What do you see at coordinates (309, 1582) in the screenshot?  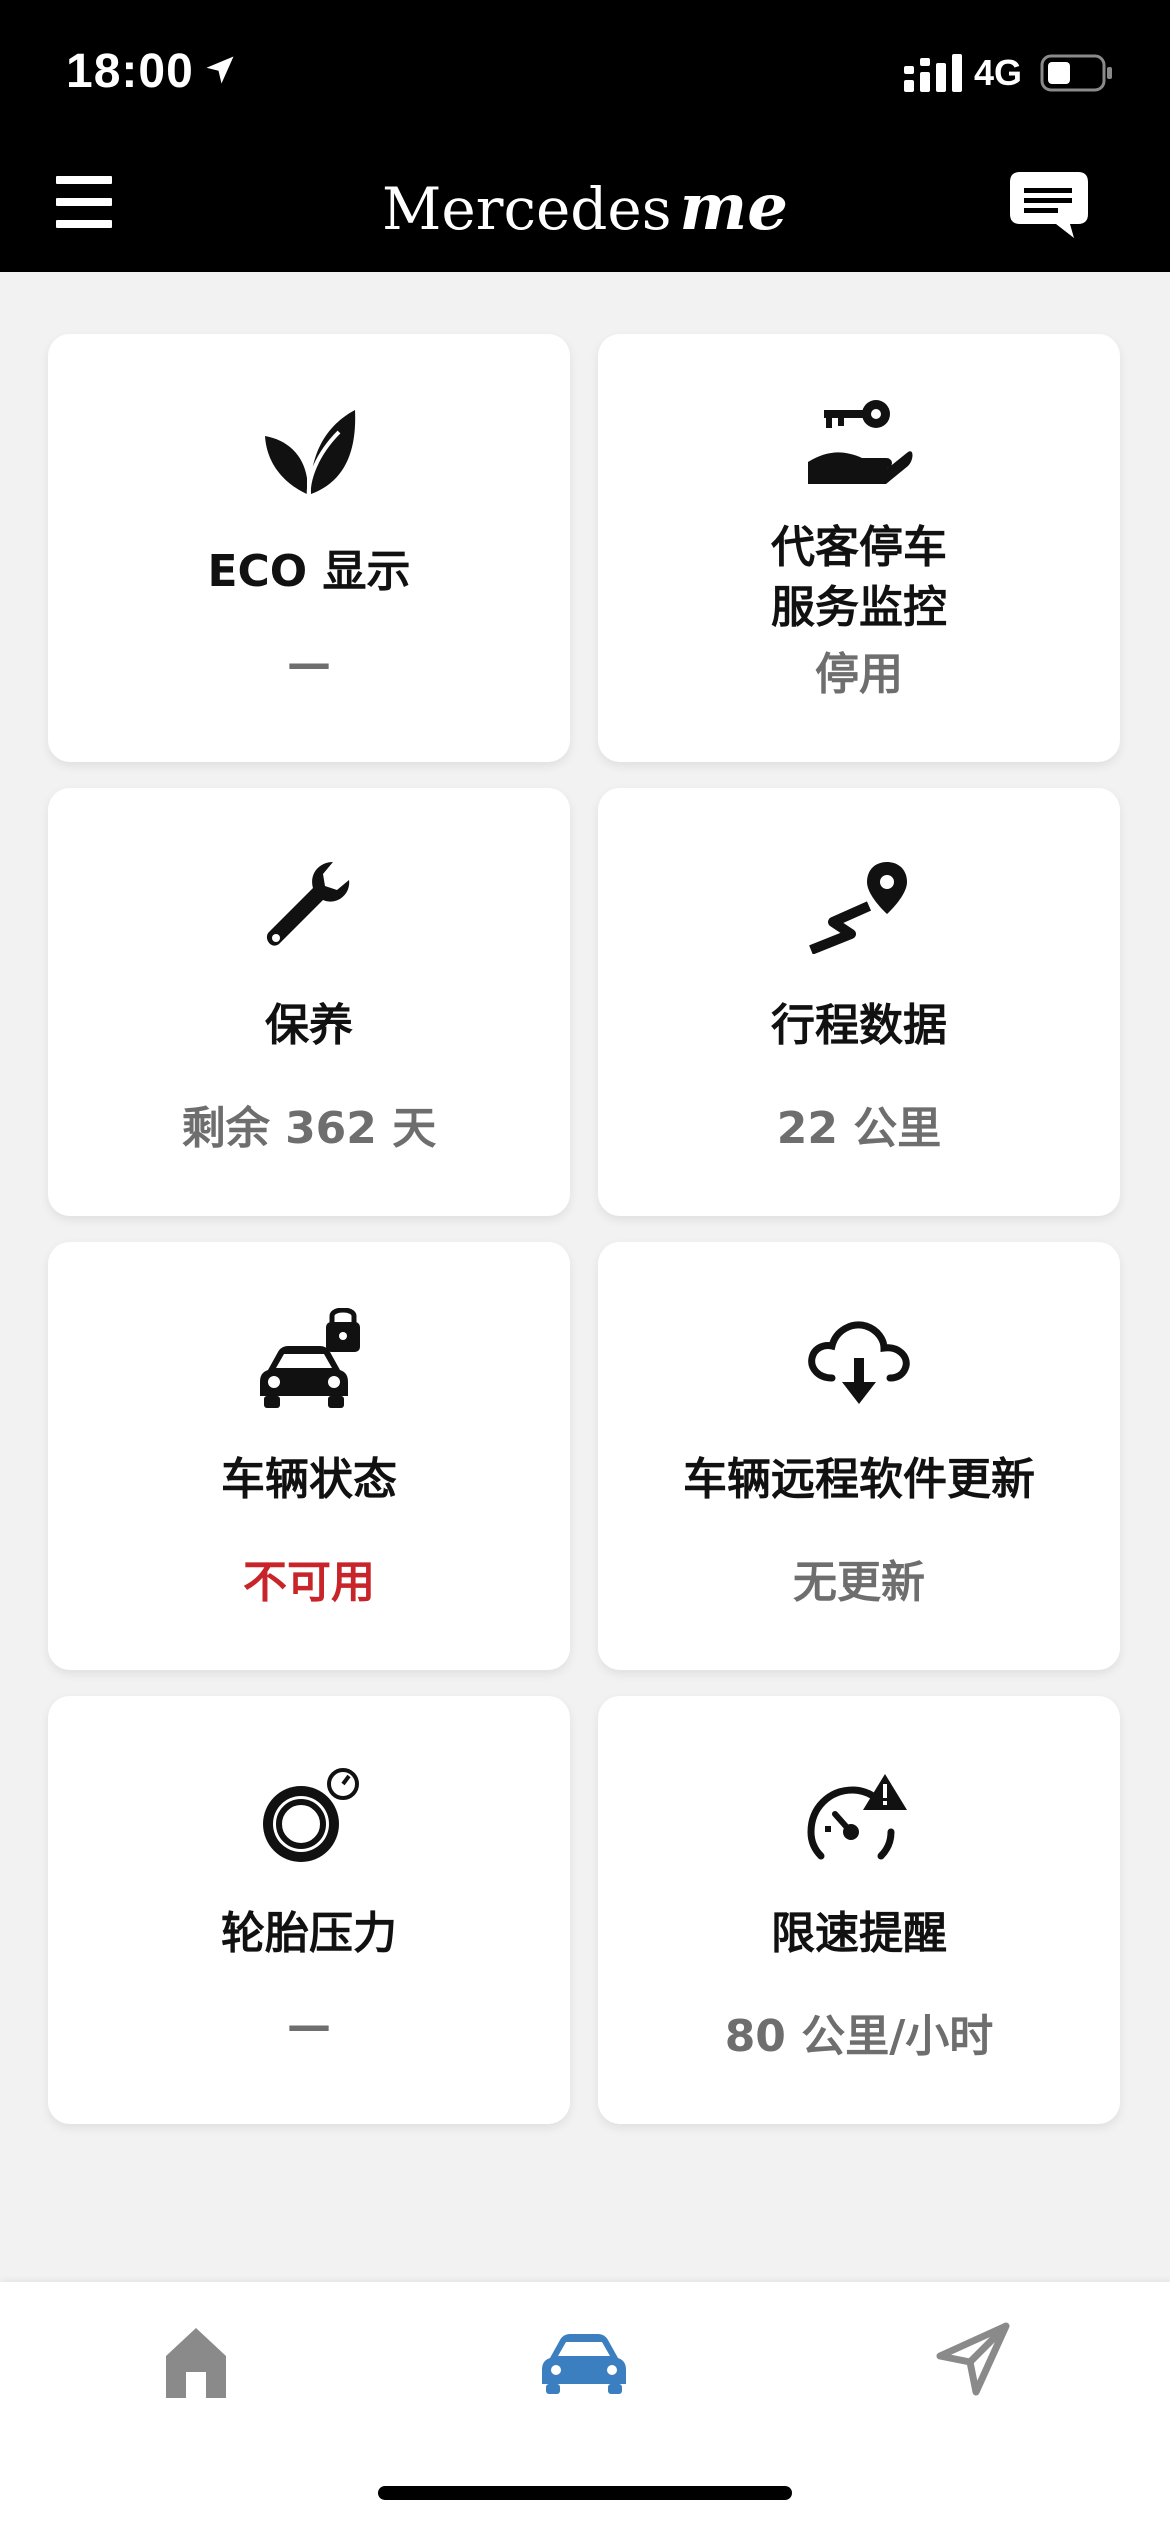 I see `tile-value: 不可用` at bounding box center [309, 1582].